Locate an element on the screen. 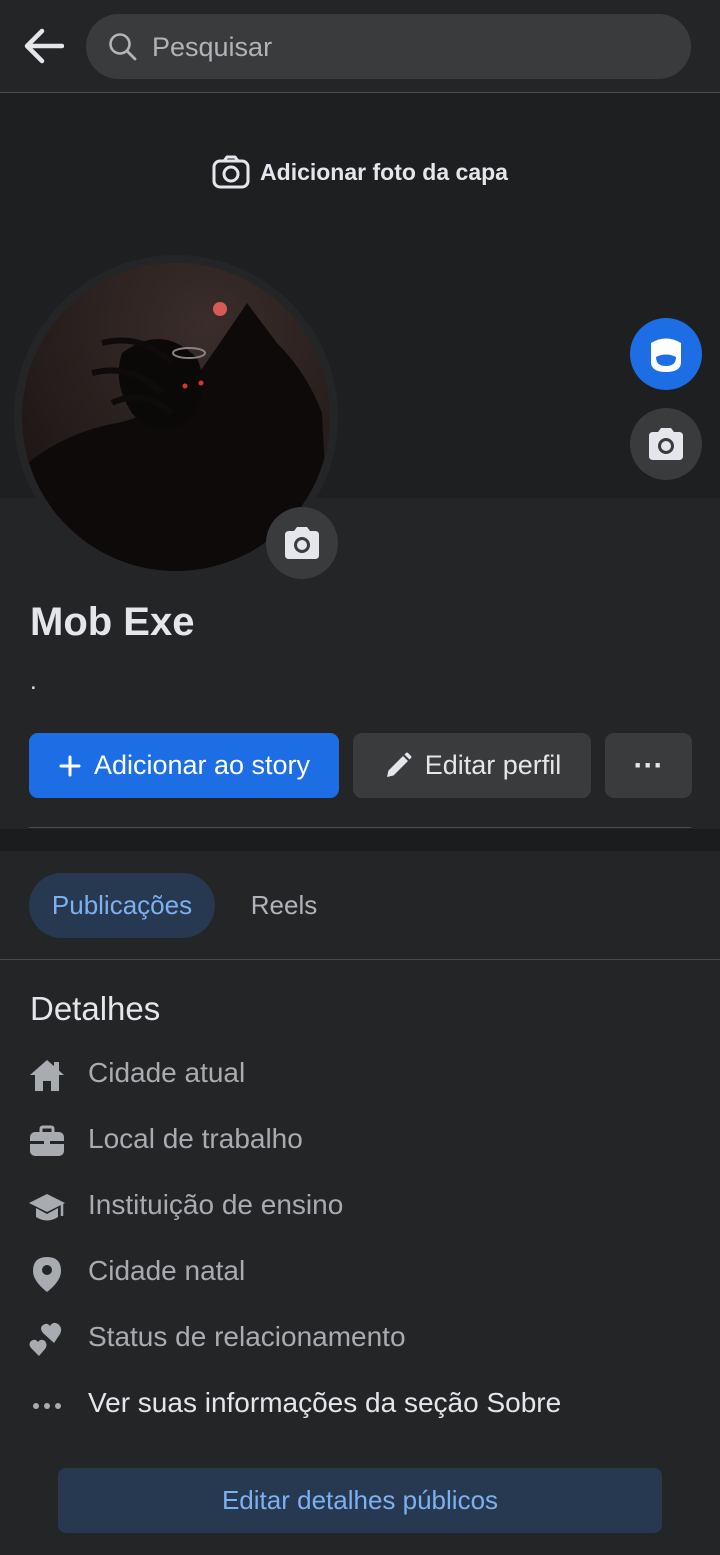  profile-bio: . is located at coordinates (33, 681).